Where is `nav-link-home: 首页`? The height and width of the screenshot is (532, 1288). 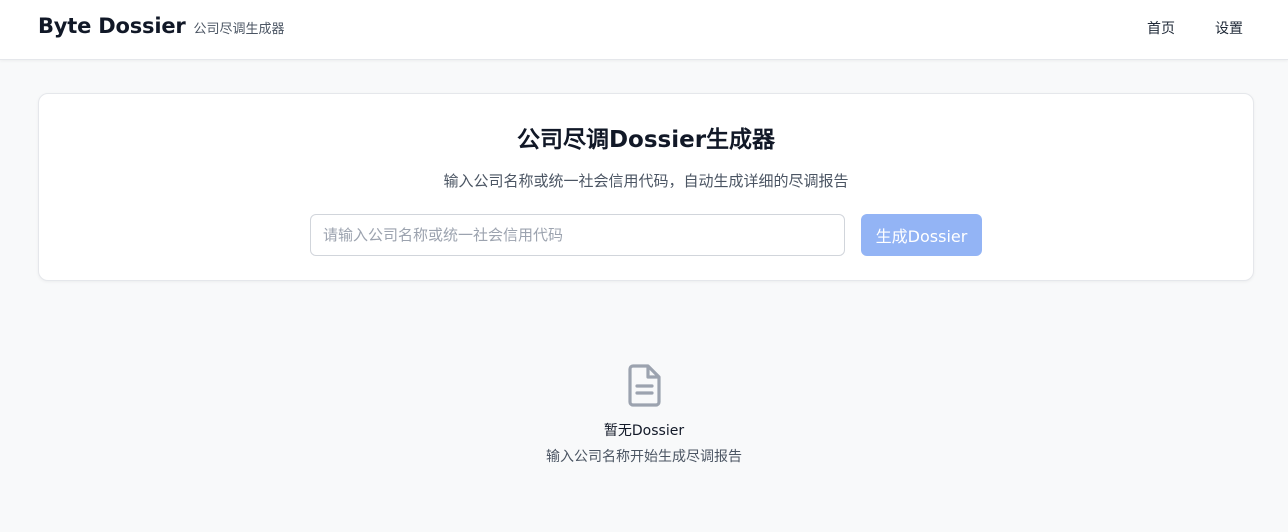 nav-link-home: 首页 is located at coordinates (1161, 28).